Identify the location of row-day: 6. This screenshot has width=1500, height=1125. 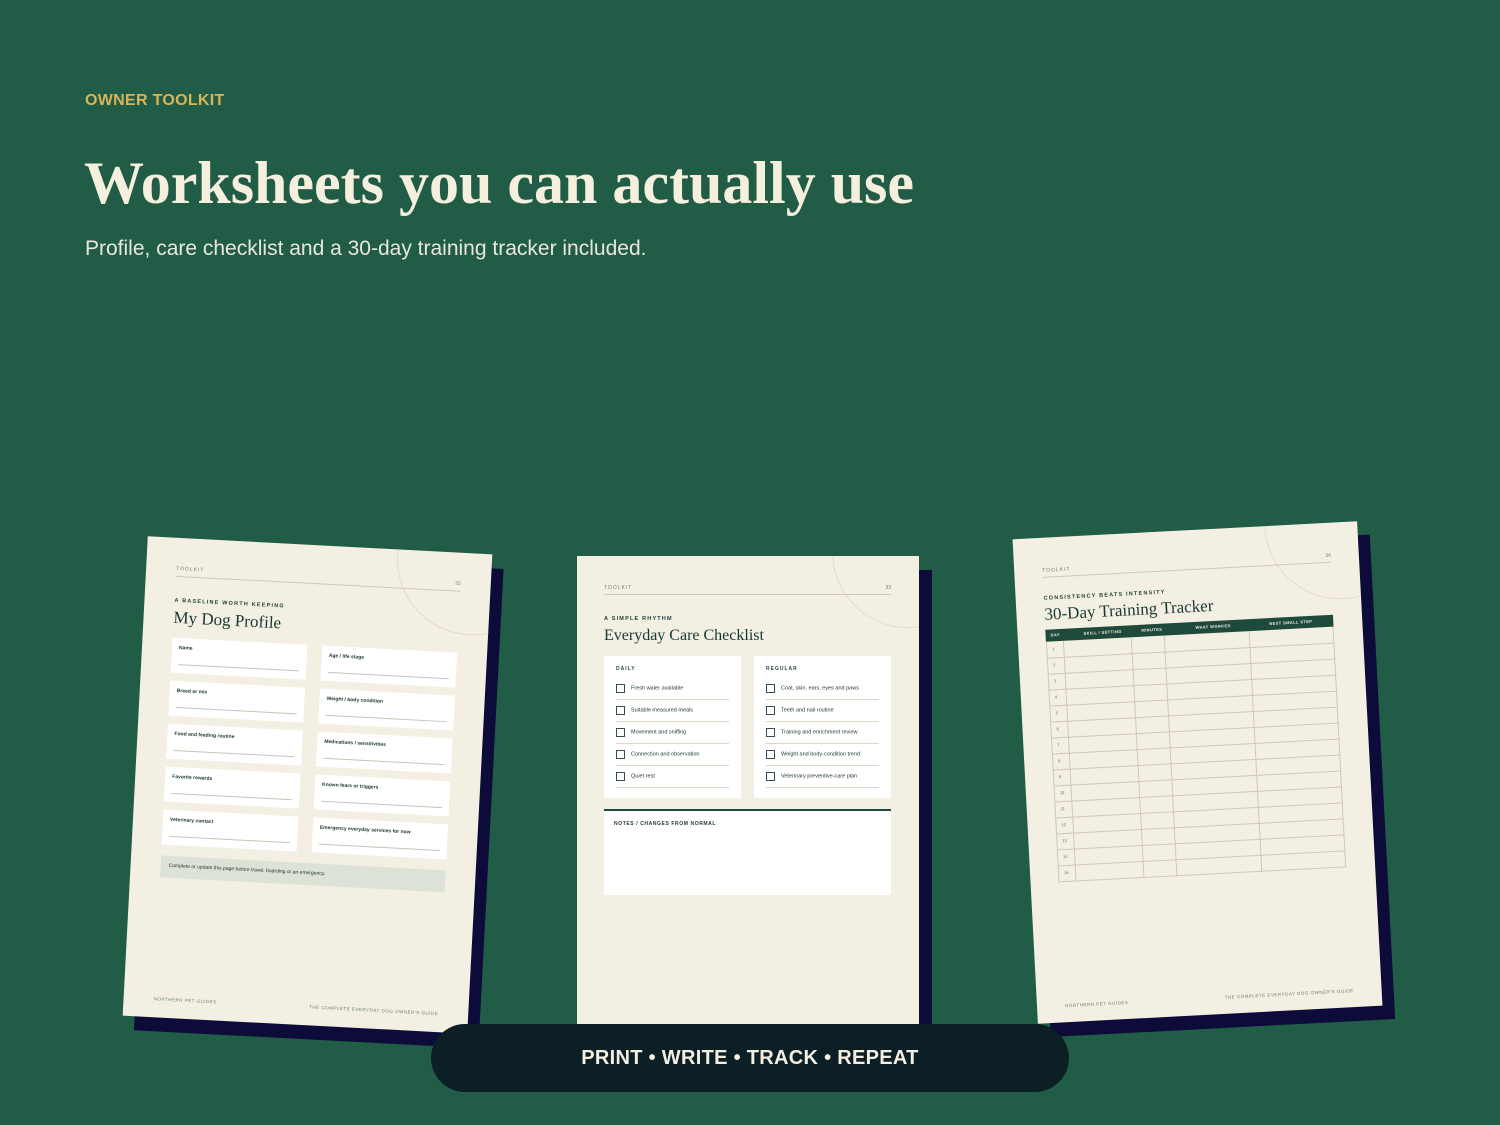
(1057, 729).